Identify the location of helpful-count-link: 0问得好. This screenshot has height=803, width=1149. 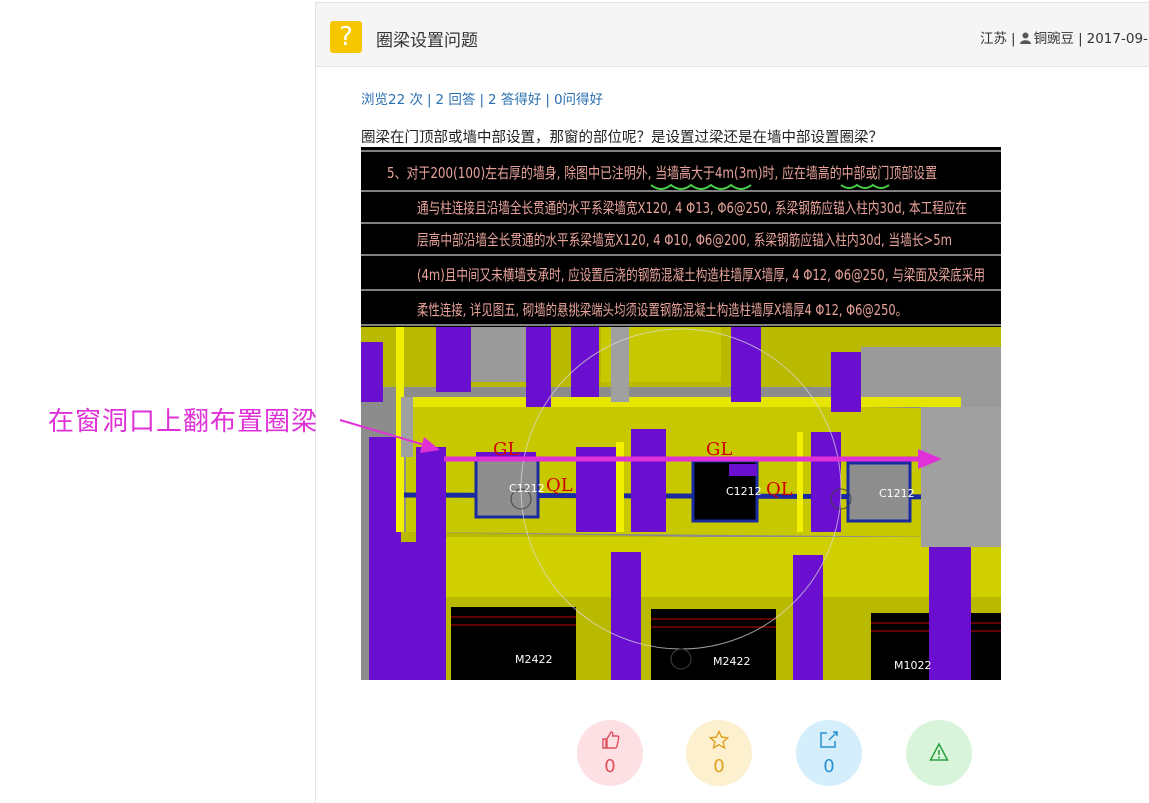
(578, 100).